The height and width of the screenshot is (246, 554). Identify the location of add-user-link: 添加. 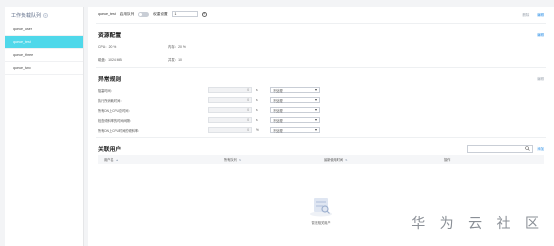
(540, 148).